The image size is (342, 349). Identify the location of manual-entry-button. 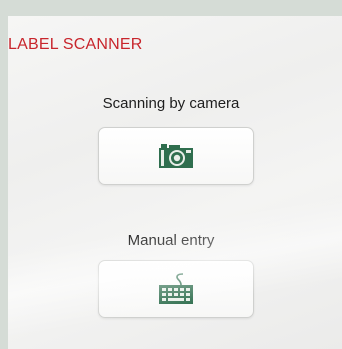
(176, 289).